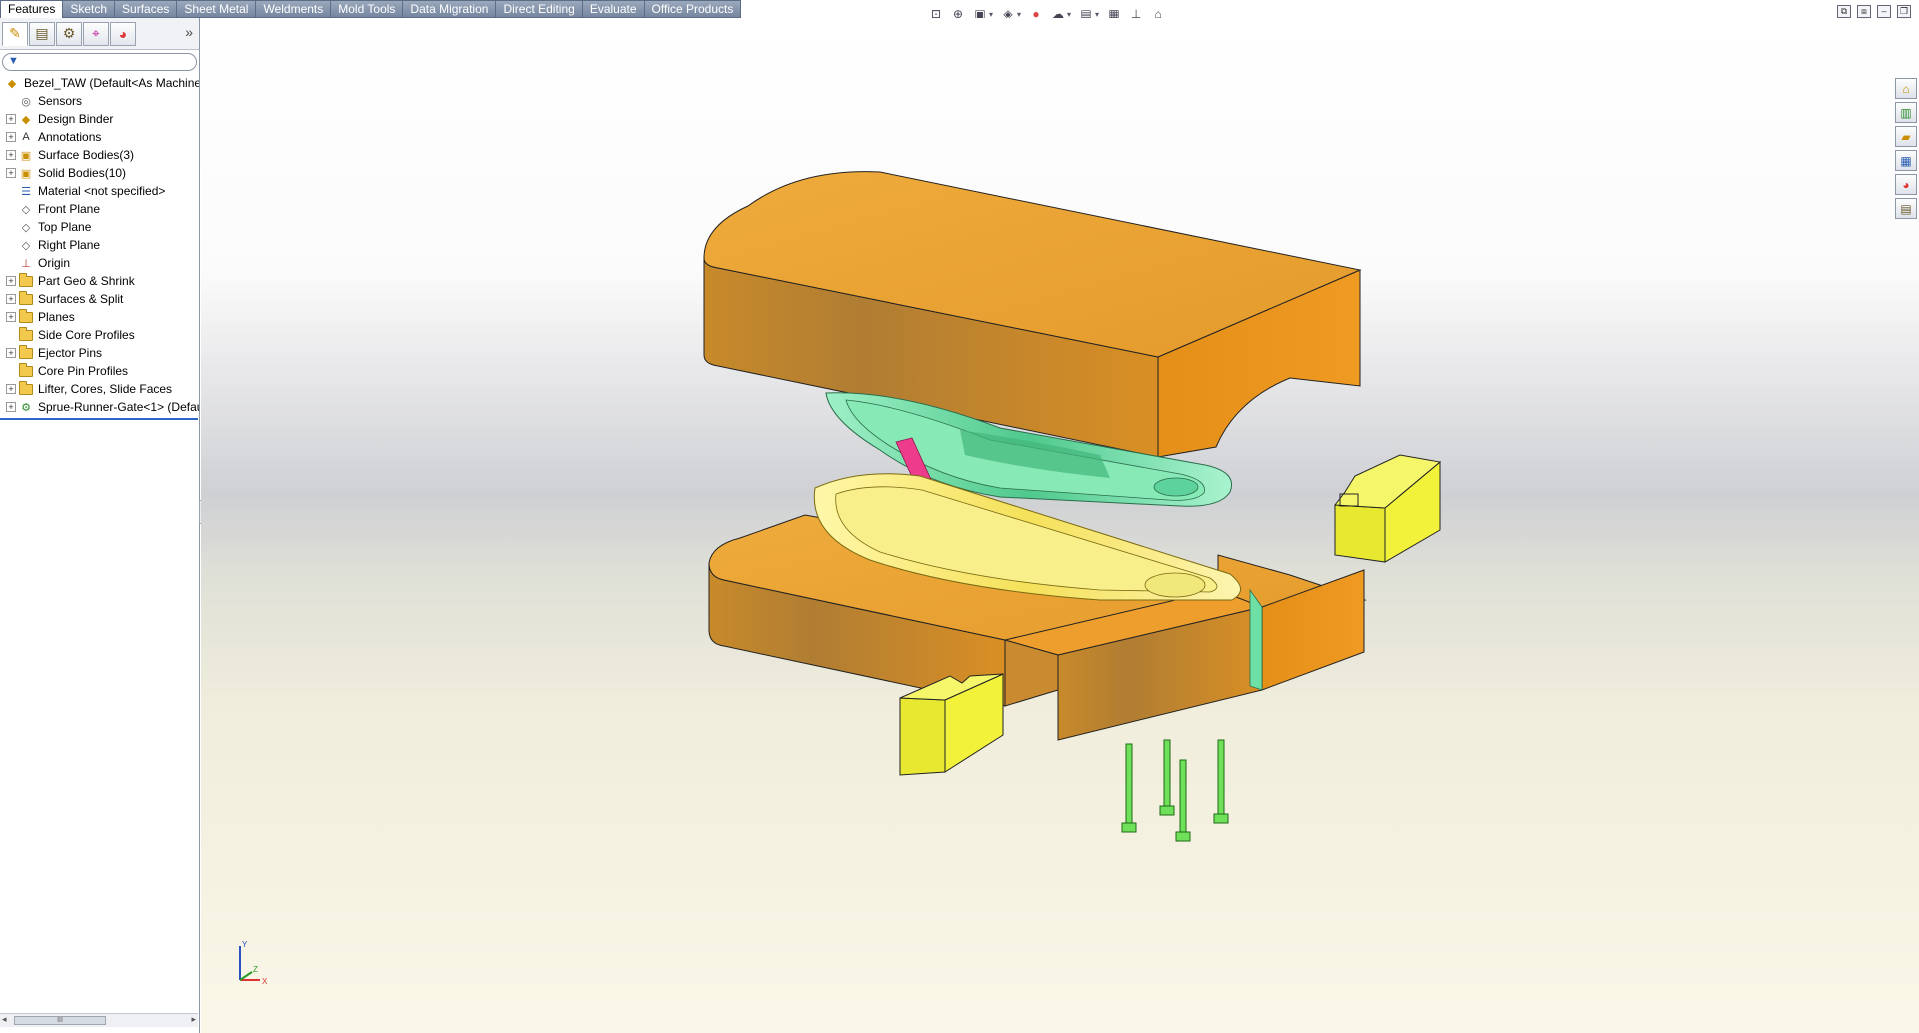  I want to click on tree-item-design-binder: + ◆ Design Binder, so click(99, 119).